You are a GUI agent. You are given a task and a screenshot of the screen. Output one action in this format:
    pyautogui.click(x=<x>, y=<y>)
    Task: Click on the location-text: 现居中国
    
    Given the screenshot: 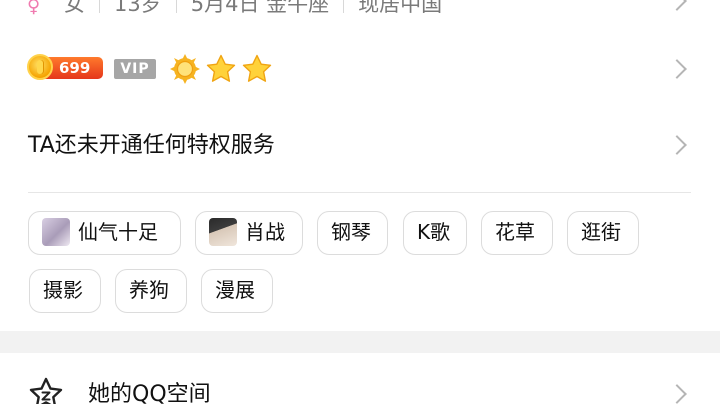 What is the action you would take?
    pyautogui.click(x=400, y=8)
    